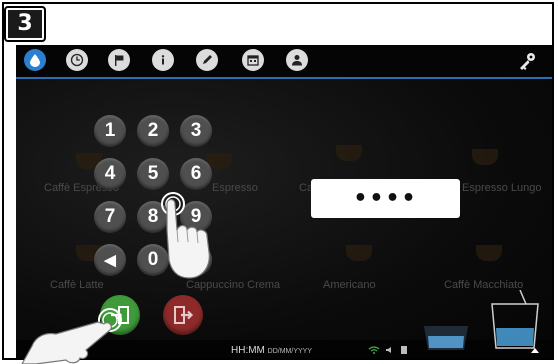  Describe the element at coordinates (77, 285) in the screenshot. I see `bg-product-label: Caffè Latte` at that location.